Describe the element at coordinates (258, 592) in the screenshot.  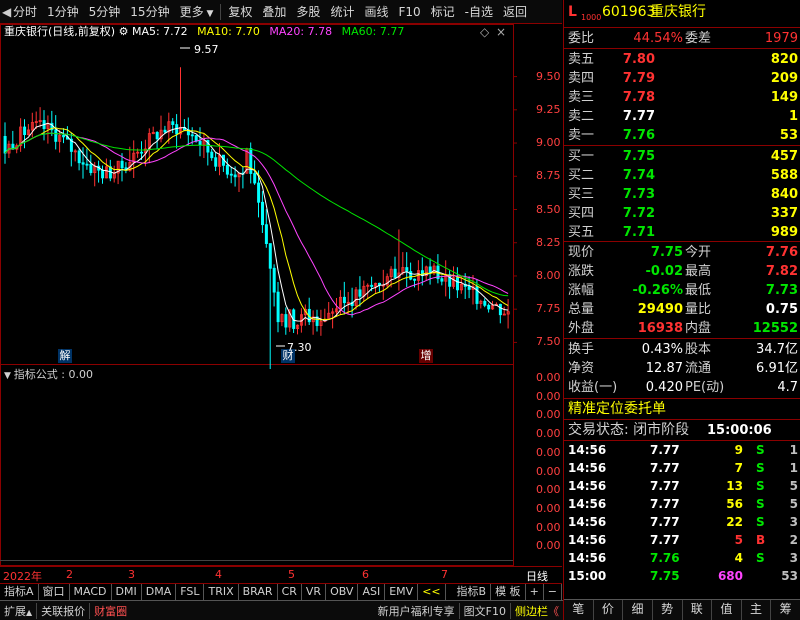
I see `indicator-tab: BRAR` at that location.